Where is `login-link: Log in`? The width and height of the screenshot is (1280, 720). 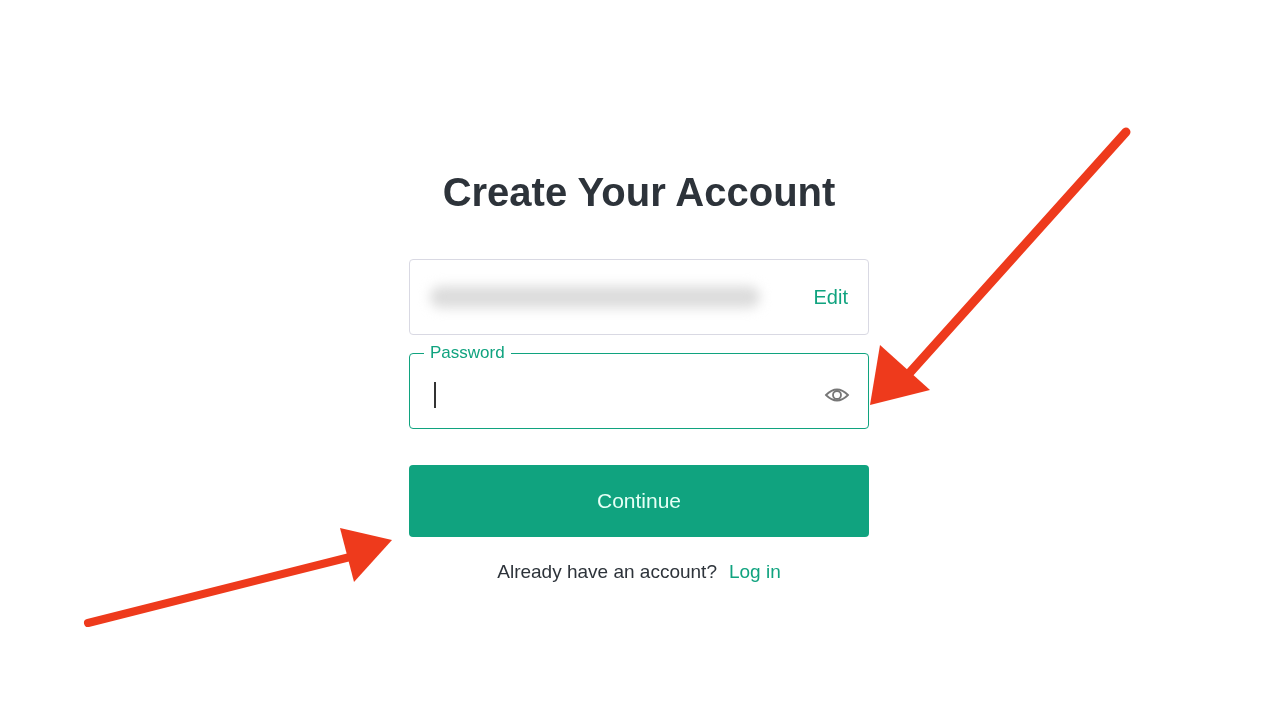 login-link: Log in is located at coordinates (754, 572).